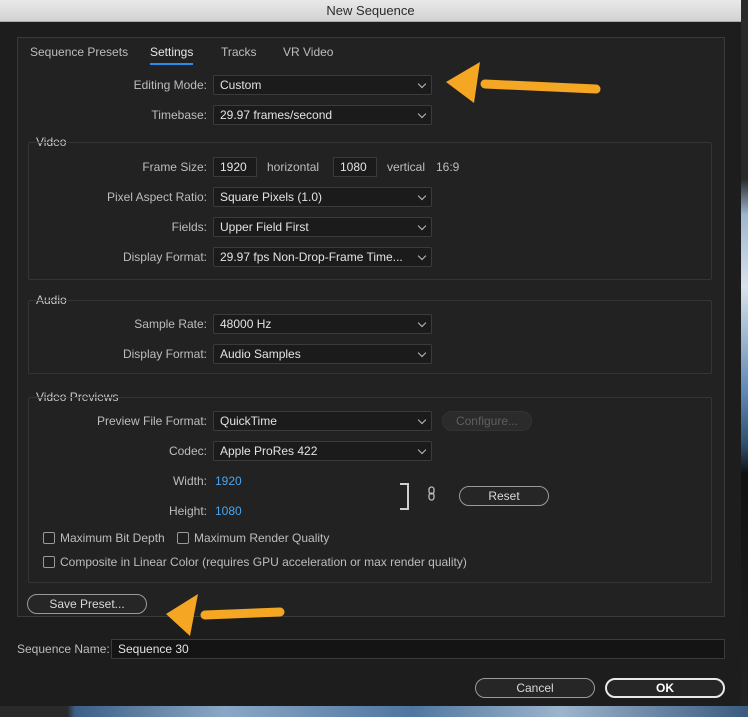 The height and width of the screenshot is (717, 748). I want to click on editing-mode-value: Custom, so click(241, 85).